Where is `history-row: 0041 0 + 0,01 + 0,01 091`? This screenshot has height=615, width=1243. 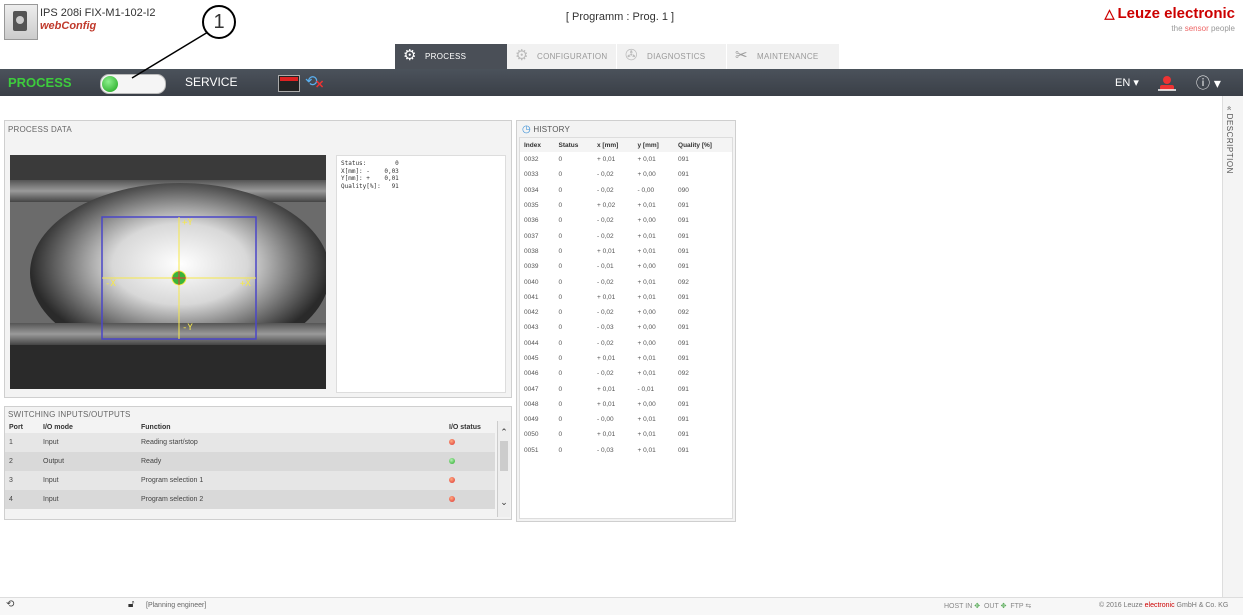 history-row: 0041 0 + 0,01 + 0,01 091 is located at coordinates (626, 297).